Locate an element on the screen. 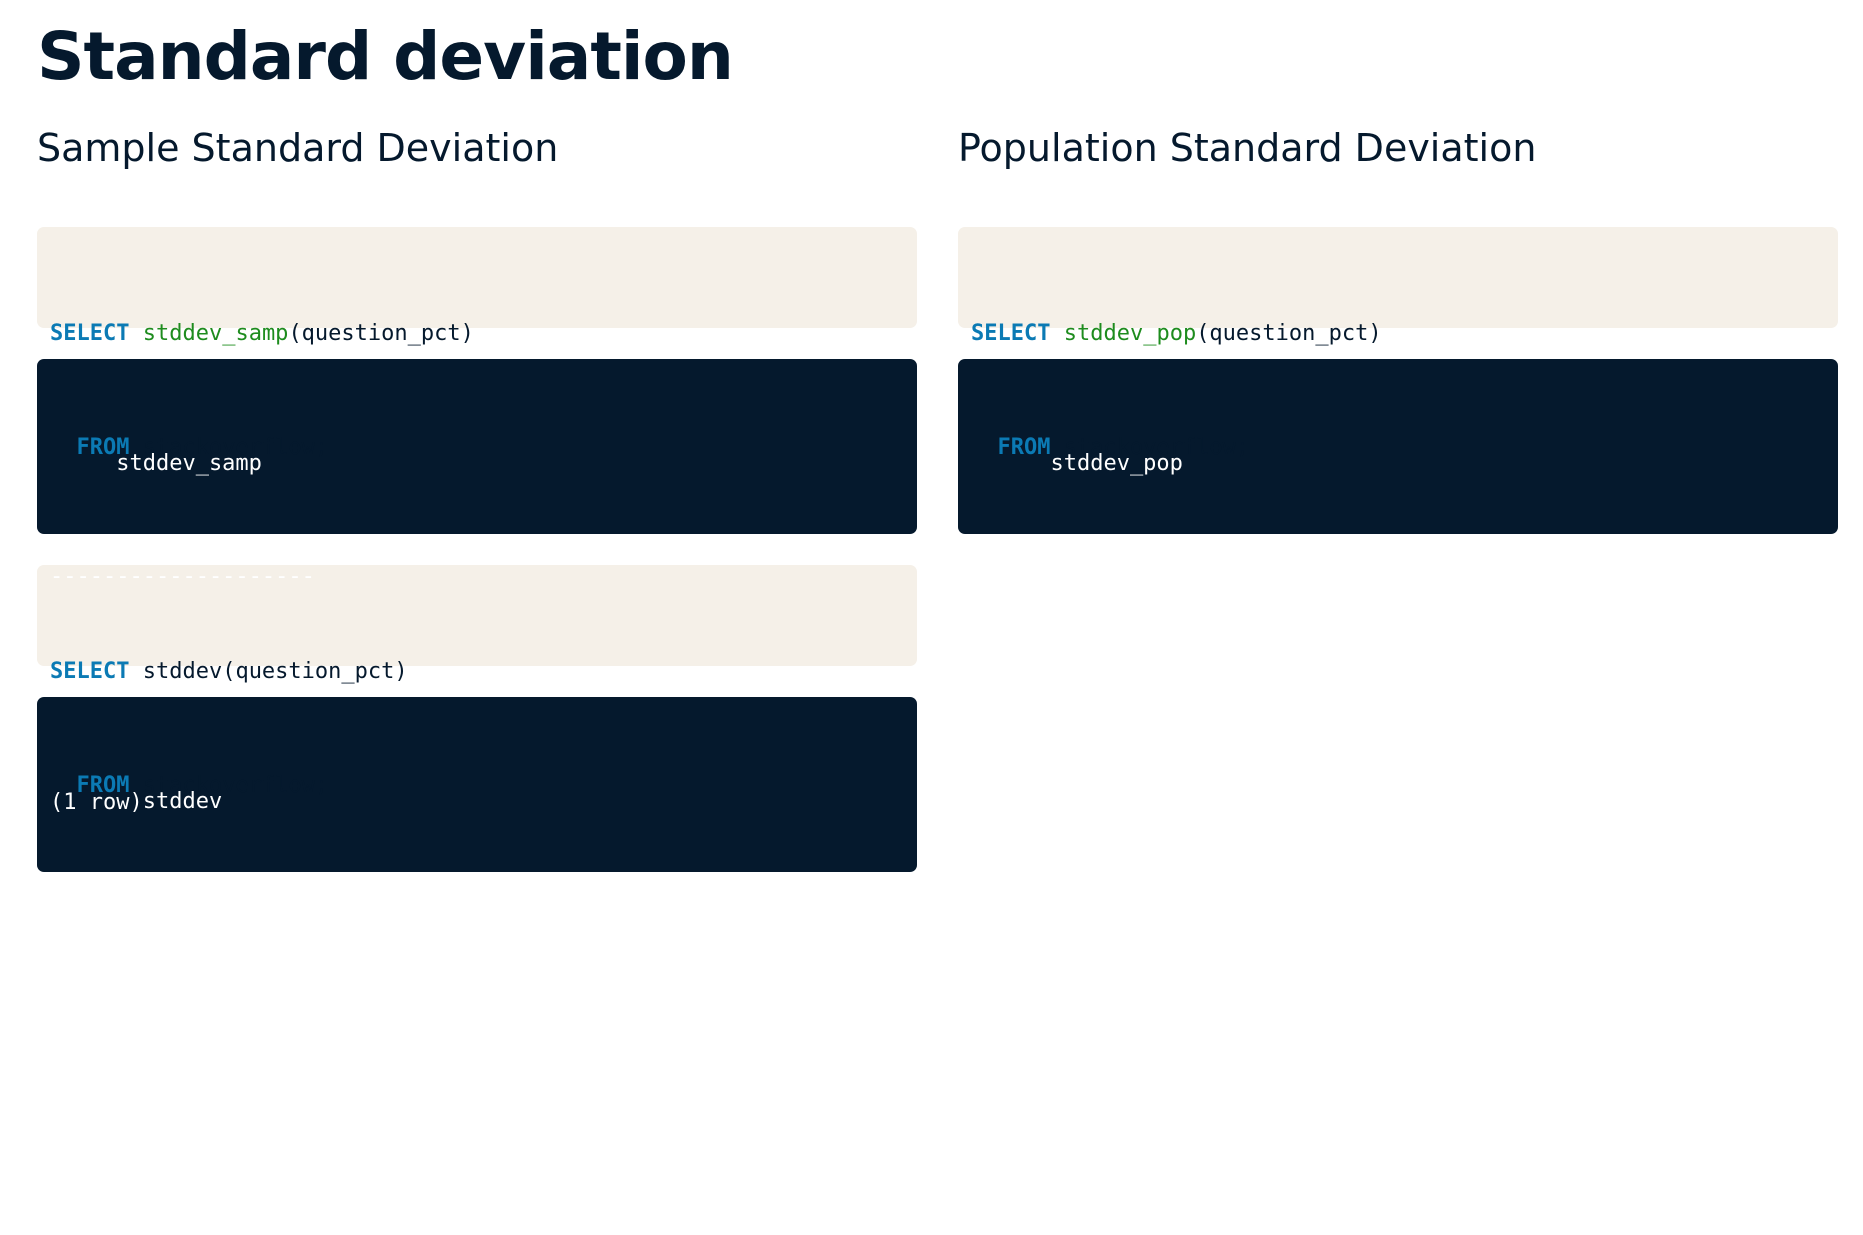  output-value: 0.0118435062787237 is located at coordinates (1097, 689).